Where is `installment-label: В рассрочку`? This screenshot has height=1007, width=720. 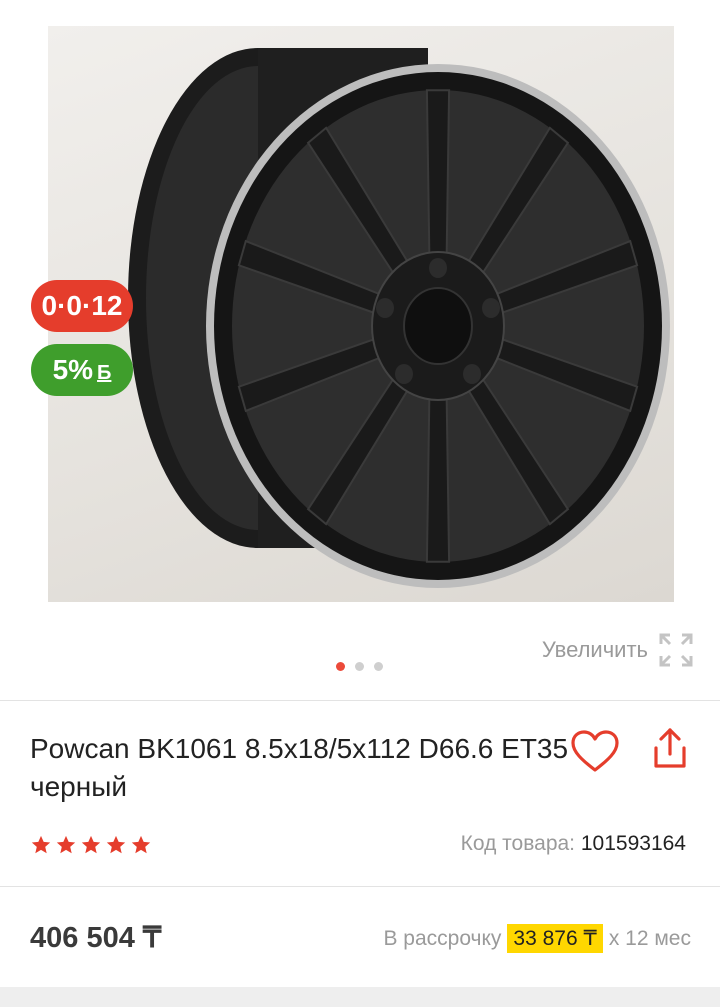
installment-label: В рассрочку is located at coordinates (442, 938).